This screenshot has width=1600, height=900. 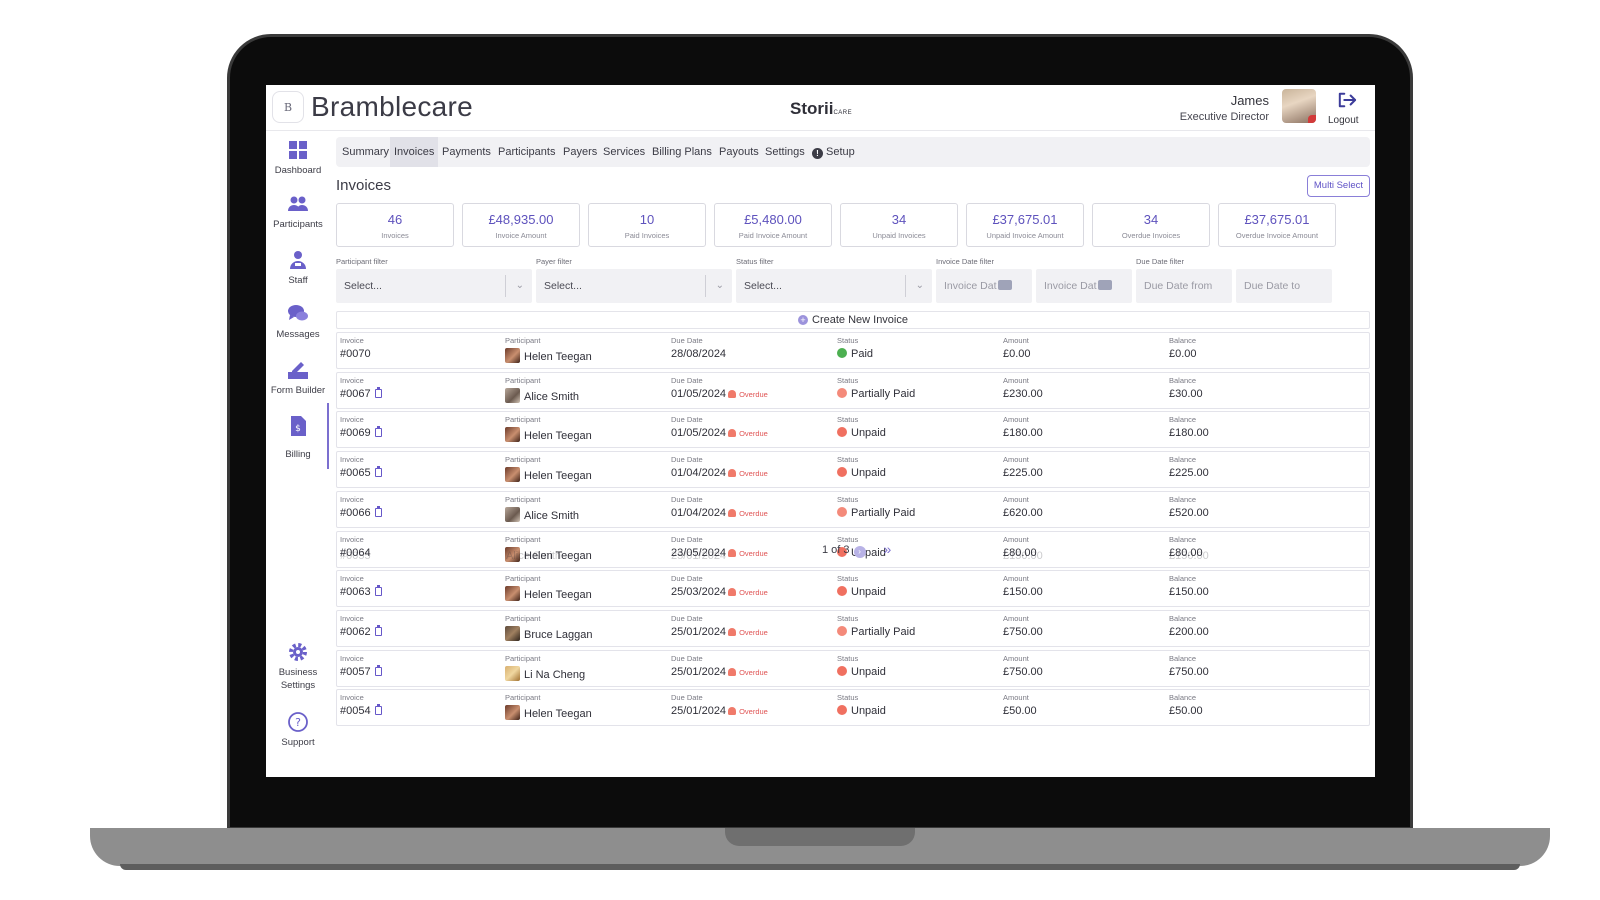 What do you see at coordinates (984, 286) in the screenshot?
I see `invoice-date-from-input: Invoice Dat` at bounding box center [984, 286].